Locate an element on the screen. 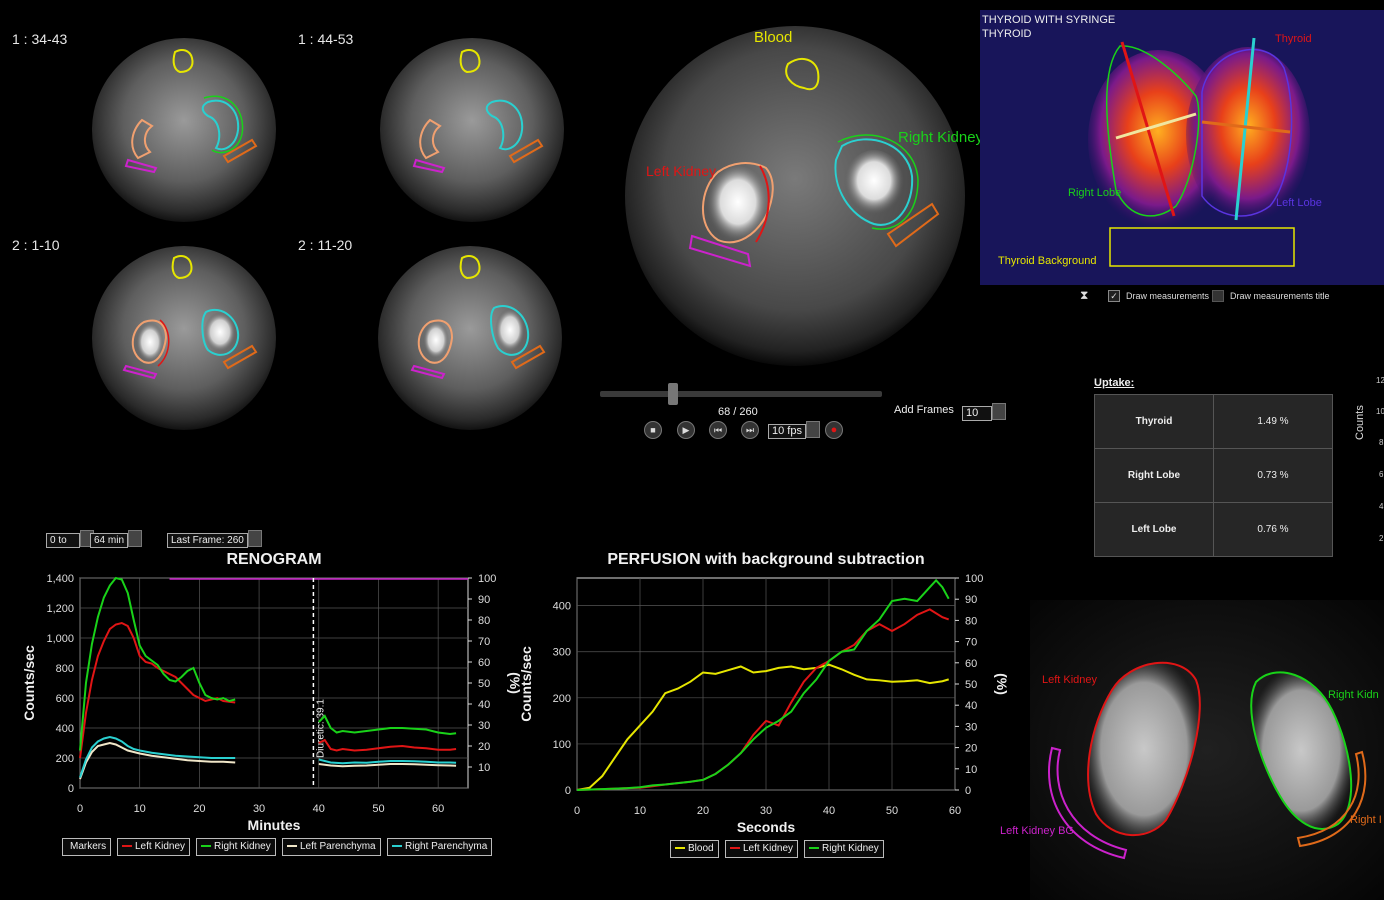  skip-forward-button: ⏭ is located at coordinates (750, 430).